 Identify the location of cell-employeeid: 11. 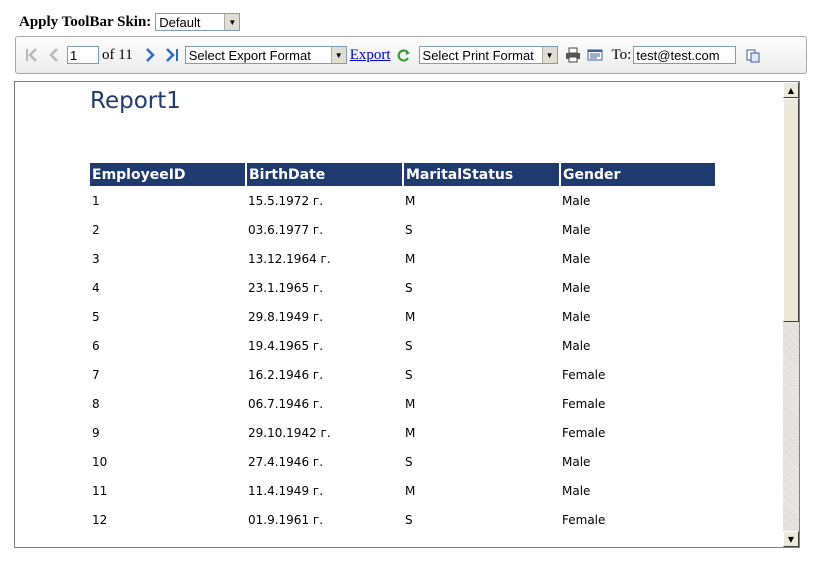
(100, 490).